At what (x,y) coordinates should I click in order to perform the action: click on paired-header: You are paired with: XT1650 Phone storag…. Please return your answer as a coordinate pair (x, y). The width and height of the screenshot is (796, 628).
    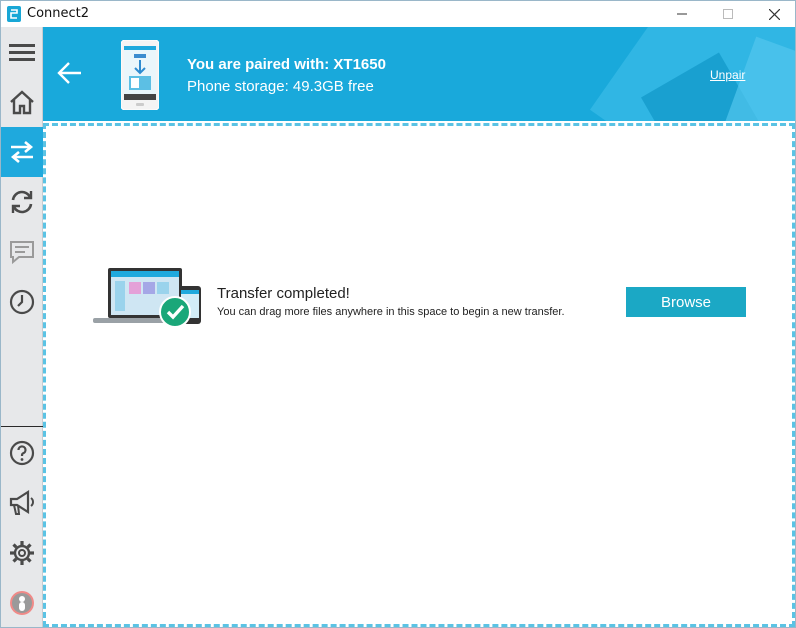
    Looking at the image, I should click on (419, 74).